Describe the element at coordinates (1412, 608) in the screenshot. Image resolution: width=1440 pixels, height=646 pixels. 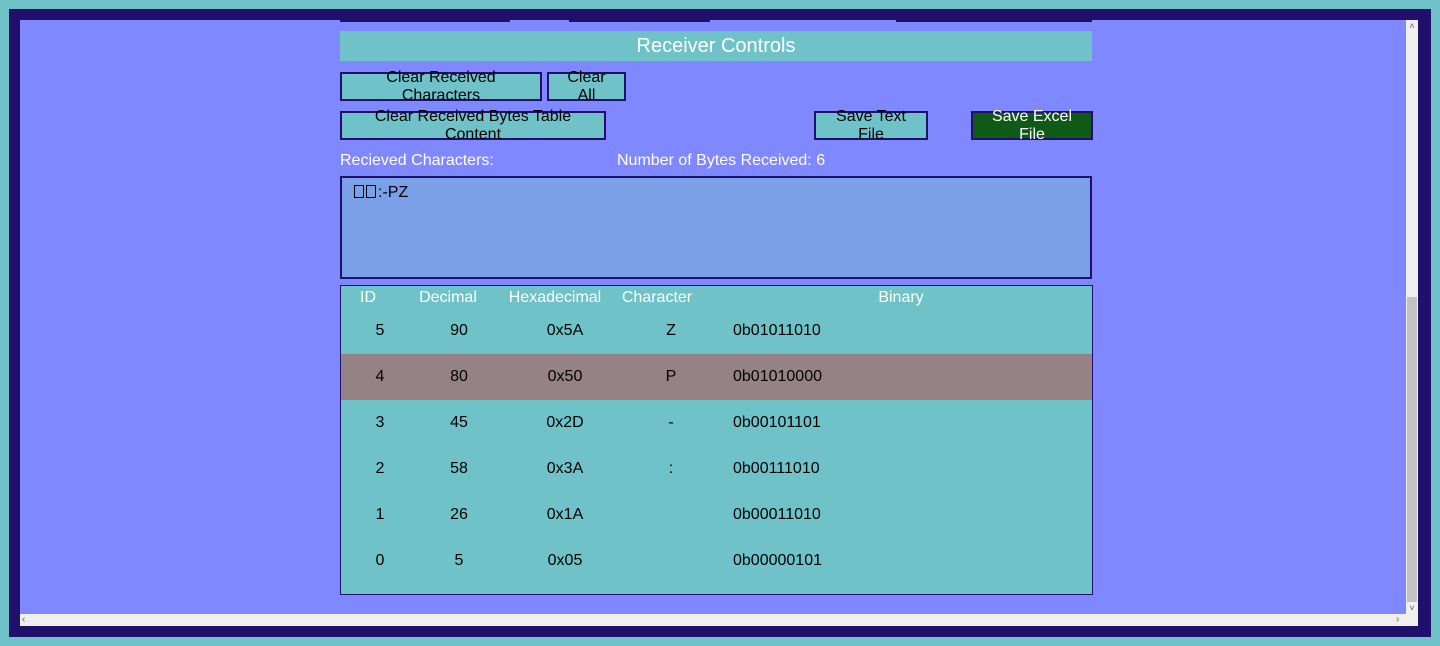
I see `chevron-down-icon: ˅` at that location.